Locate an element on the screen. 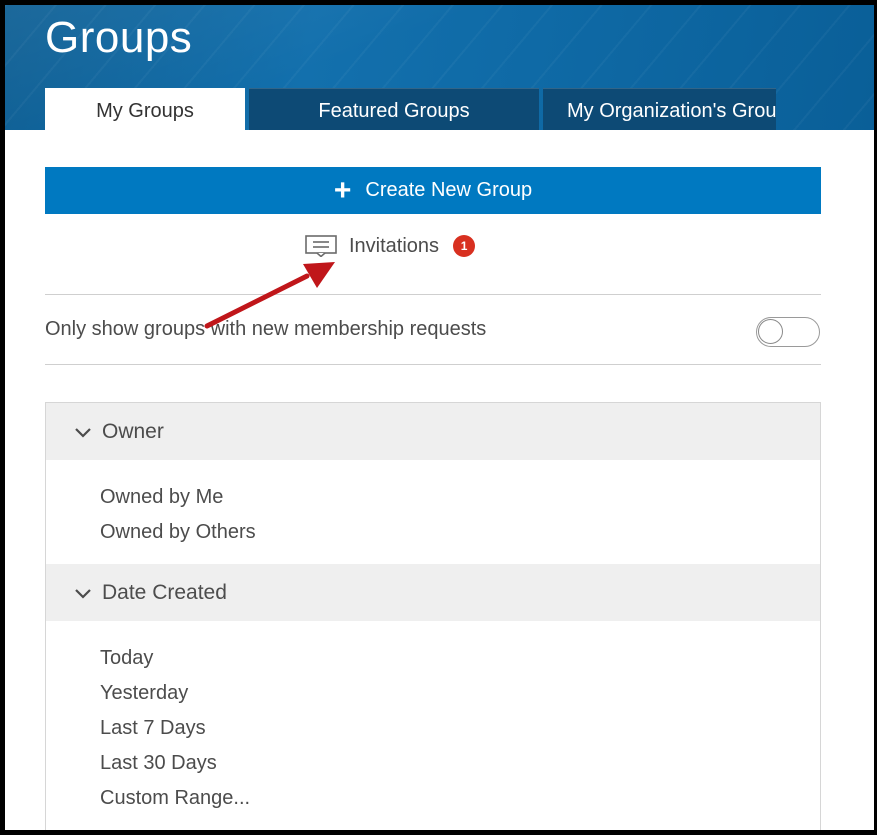 This screenshot has width=877, height=835. filter-last-30-days: Last 30 Days is located at coordinates (460, 763).